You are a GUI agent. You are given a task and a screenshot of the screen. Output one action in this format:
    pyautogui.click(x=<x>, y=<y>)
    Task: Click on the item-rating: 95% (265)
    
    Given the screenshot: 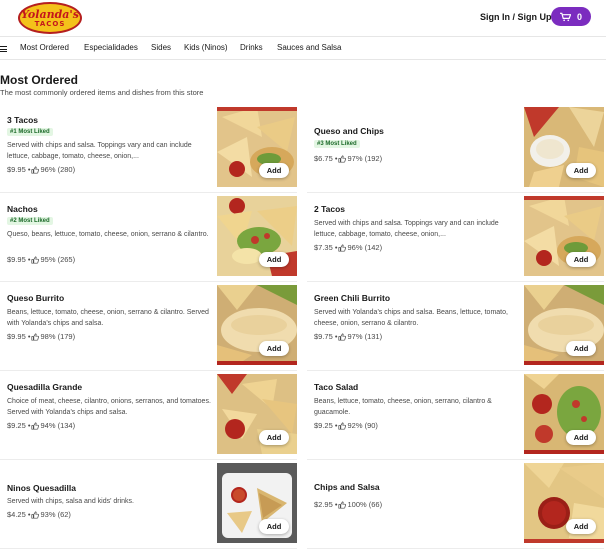 What is the action you would take?
    pyautogui.click(x=58, y=259)
    